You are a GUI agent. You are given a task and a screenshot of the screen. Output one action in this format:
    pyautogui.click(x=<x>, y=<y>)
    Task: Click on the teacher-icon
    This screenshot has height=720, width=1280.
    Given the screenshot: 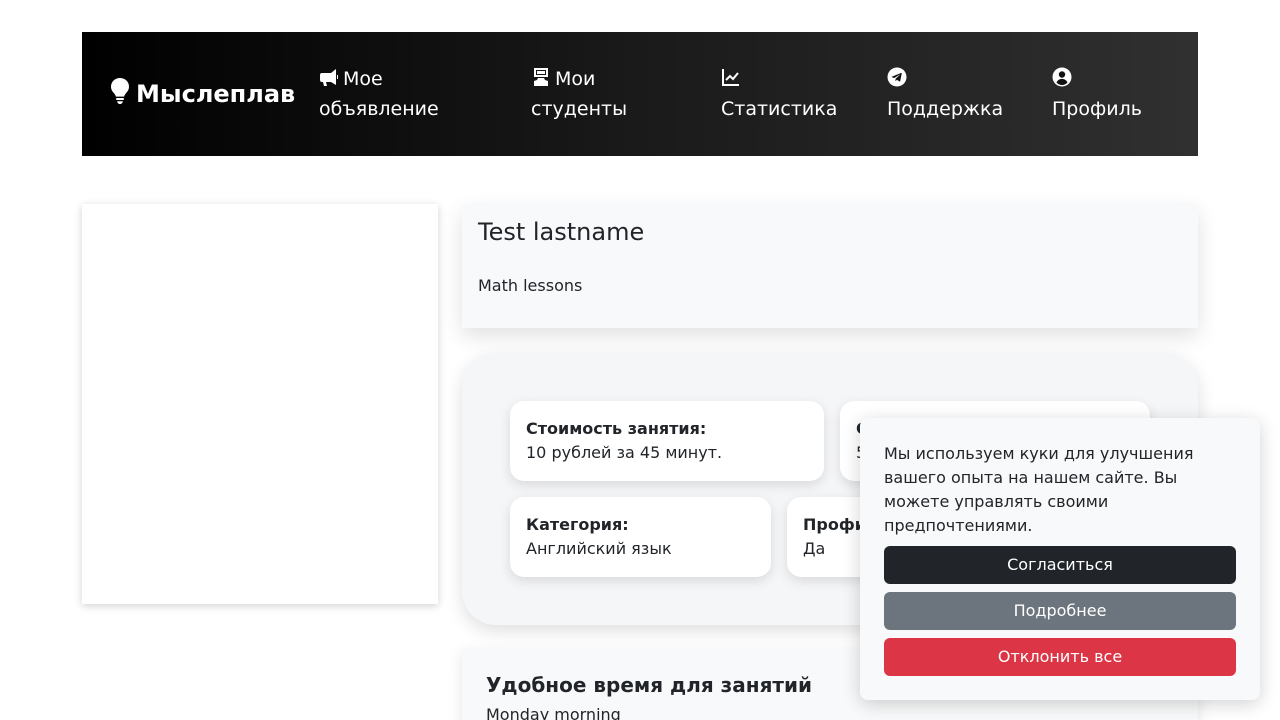 What is the action you would take?
    pyautogui.click(x=541, y=76)
    